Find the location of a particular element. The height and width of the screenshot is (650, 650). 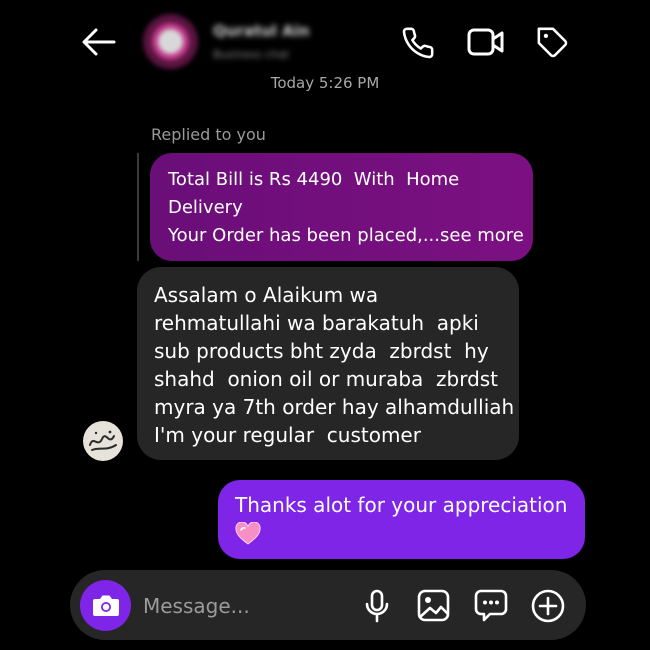

plus-icon is located at coordinates (548, 606).